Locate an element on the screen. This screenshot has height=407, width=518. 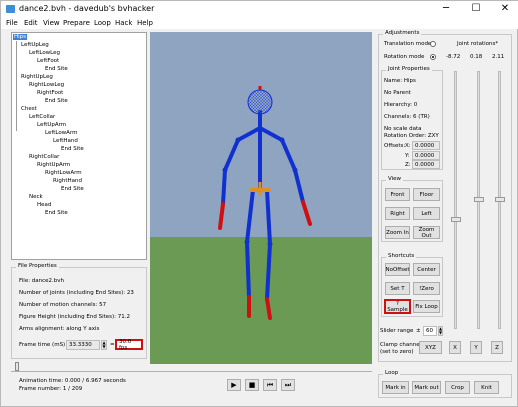
set-t-button: Set T is located at coordinates (397, 288).